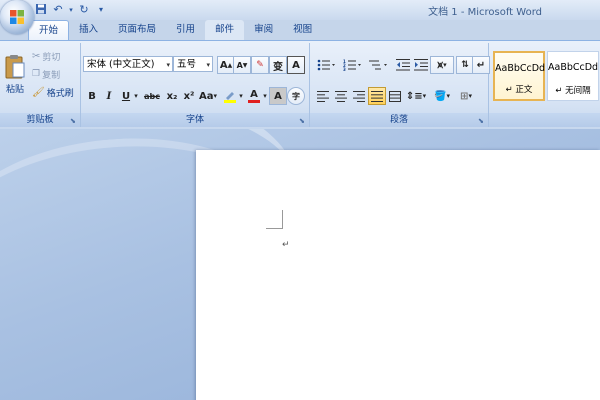 The width and height of the screenshot is (600, 400). I want to click on font-size-combo: 五号 ▾, so click(193, 64).